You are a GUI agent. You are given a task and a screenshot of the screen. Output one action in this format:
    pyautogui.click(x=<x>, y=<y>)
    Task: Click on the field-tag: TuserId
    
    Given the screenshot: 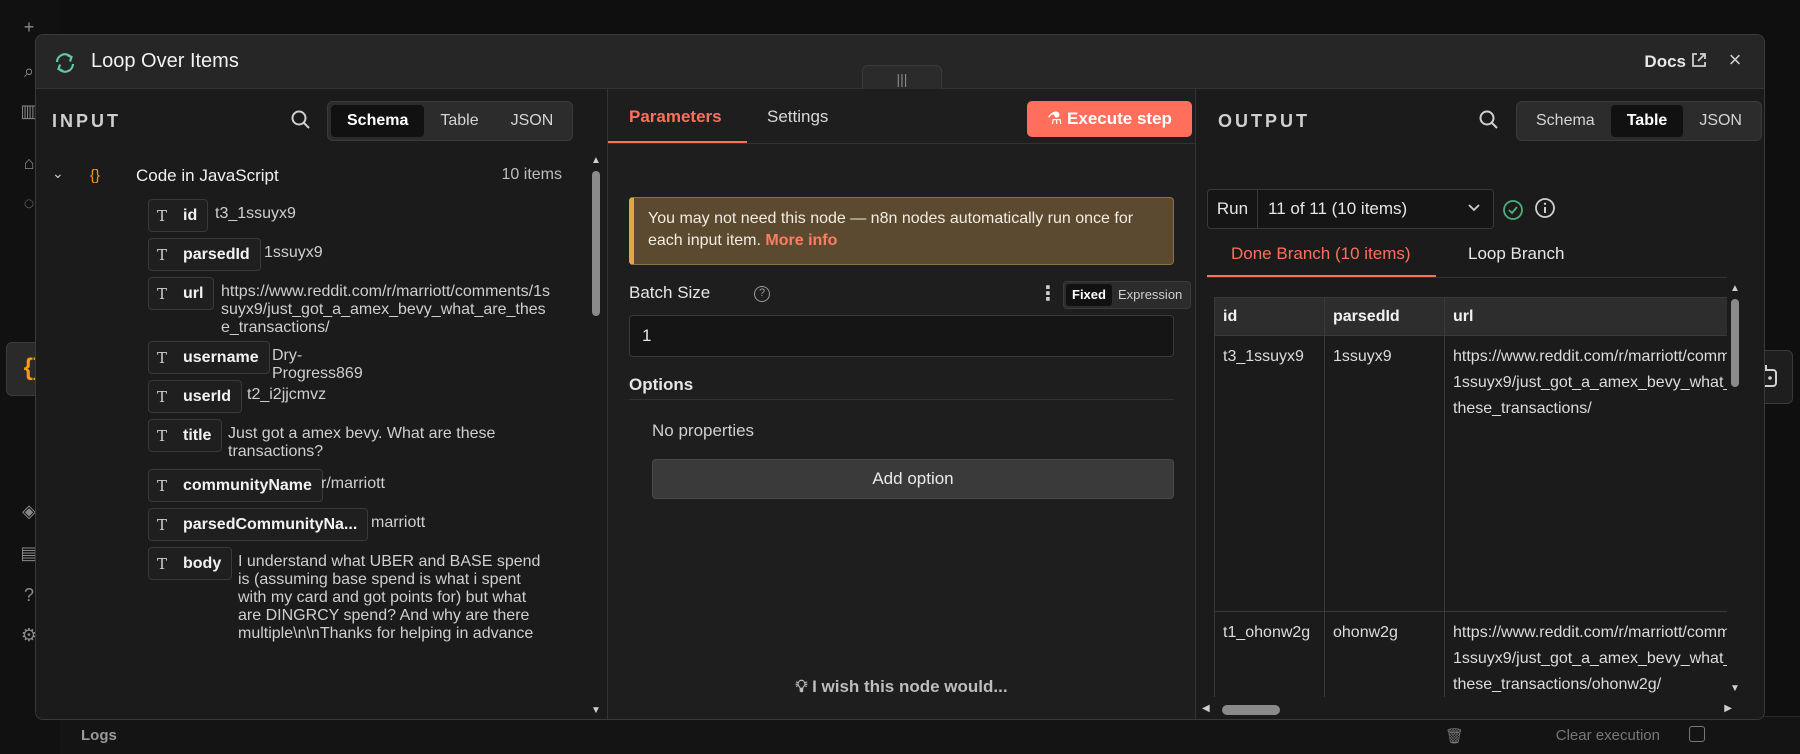 What is the action you would take?
    pyautogui.click(x=195, y=396)
    